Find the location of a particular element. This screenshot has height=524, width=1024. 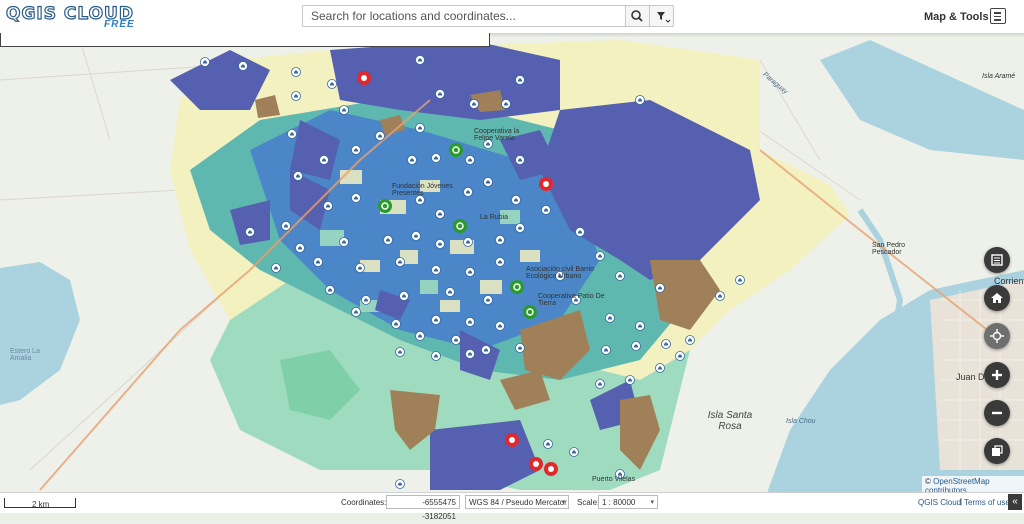

map-label: Cooperativa la Felipe Varela is located at coordinates (497, 135).